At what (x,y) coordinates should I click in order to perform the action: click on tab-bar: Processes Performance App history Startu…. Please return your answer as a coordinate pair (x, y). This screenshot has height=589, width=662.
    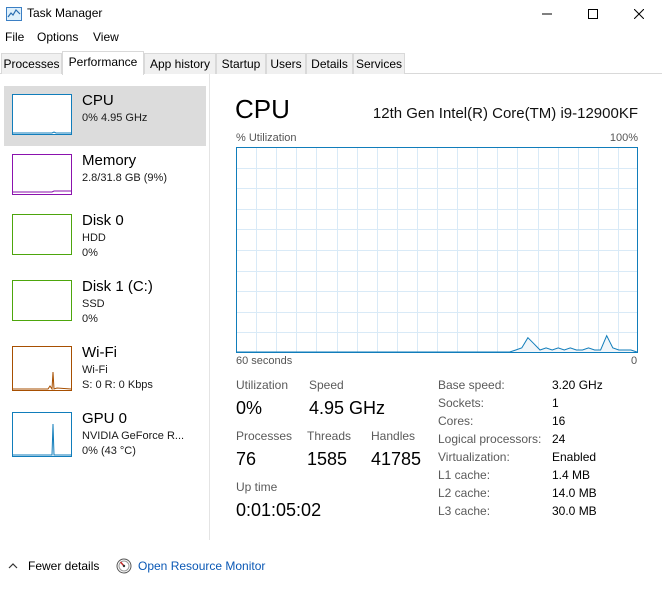
    Looking at the image, I should click on (331, 63).